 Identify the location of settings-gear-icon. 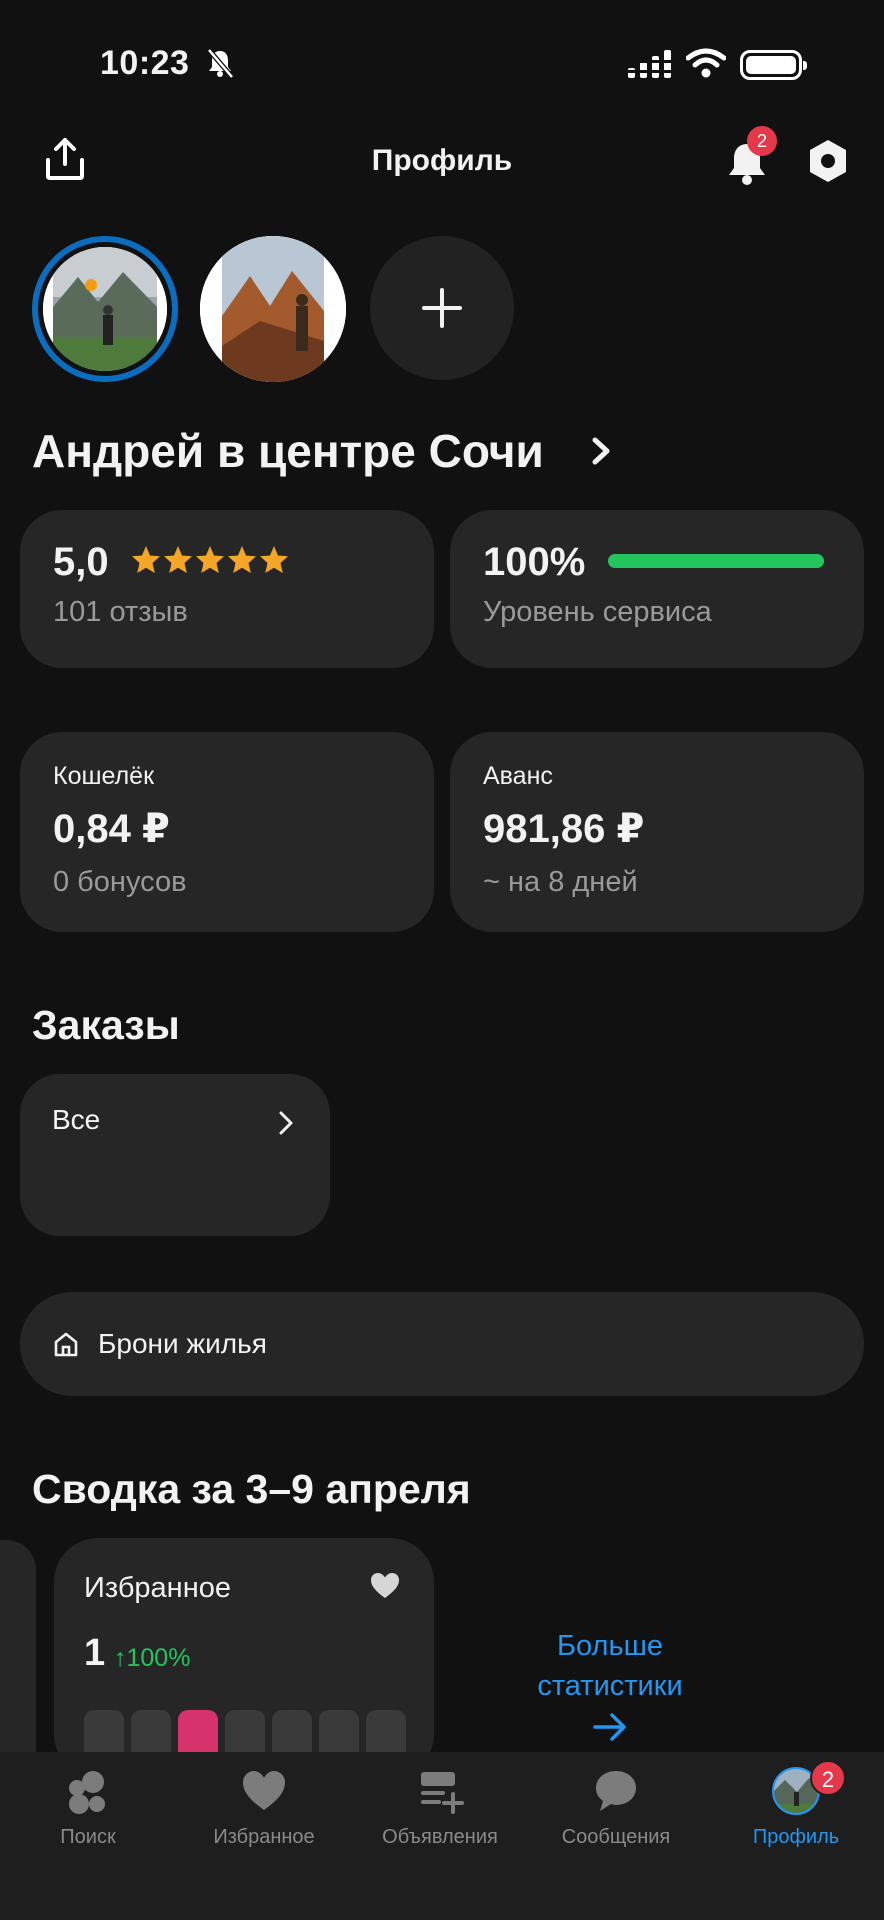
(828, 161).